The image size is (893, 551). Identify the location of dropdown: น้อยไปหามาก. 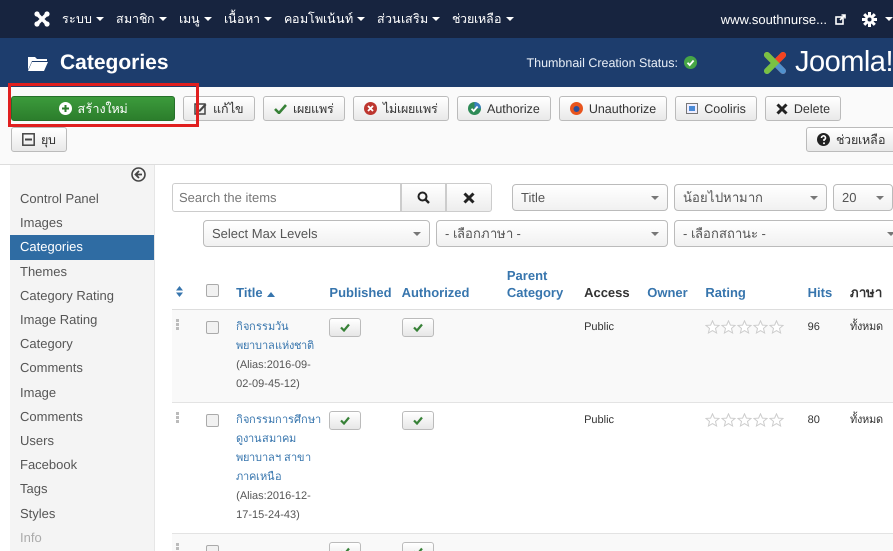
(750, 197).